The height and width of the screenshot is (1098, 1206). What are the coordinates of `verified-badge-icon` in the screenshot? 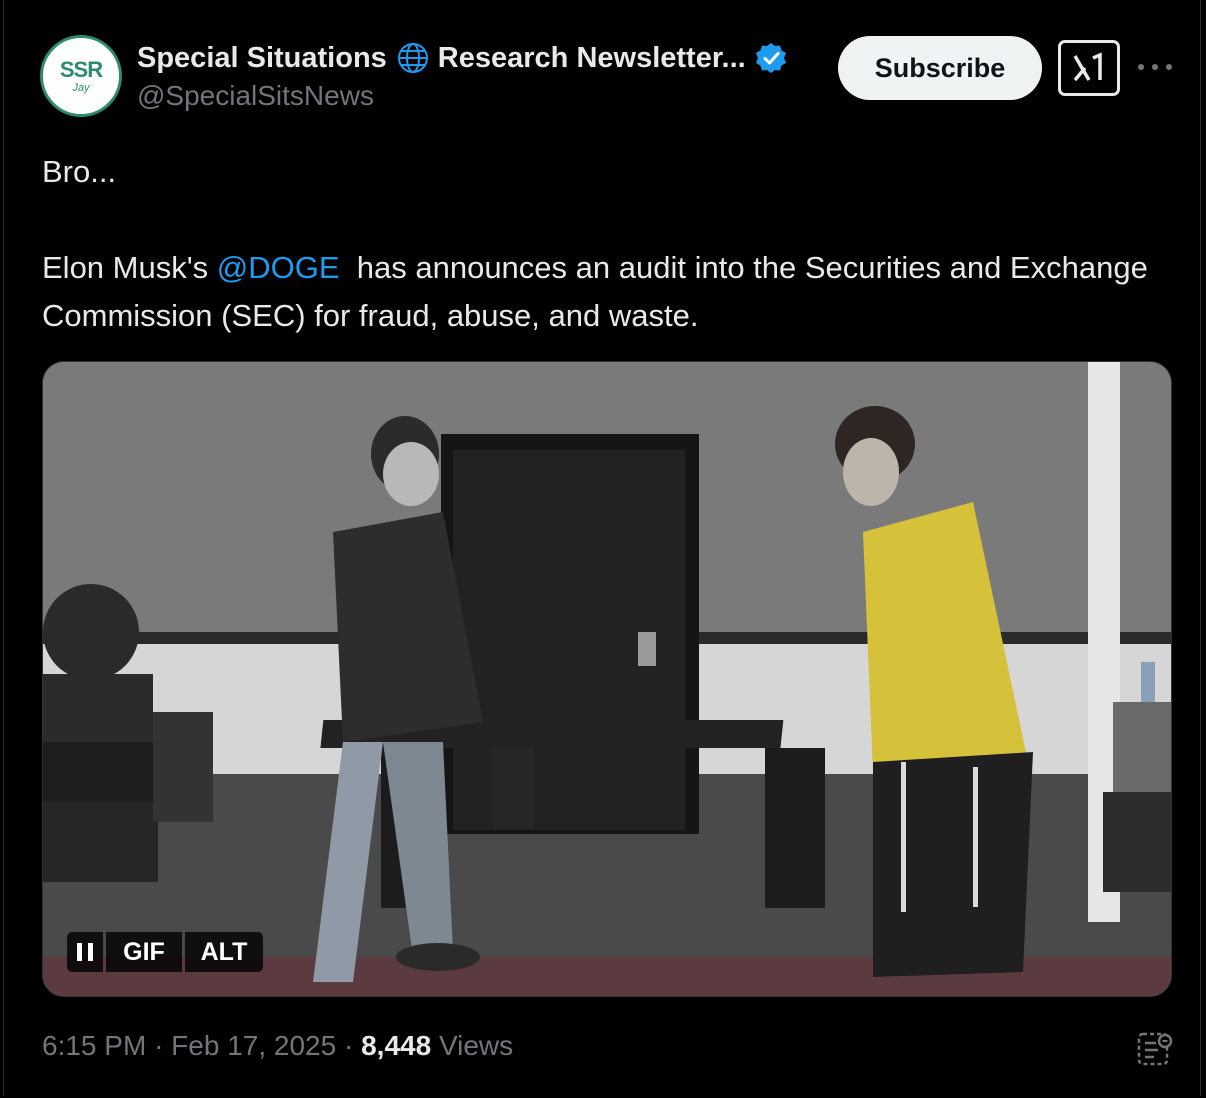 It's located at (771, 58).